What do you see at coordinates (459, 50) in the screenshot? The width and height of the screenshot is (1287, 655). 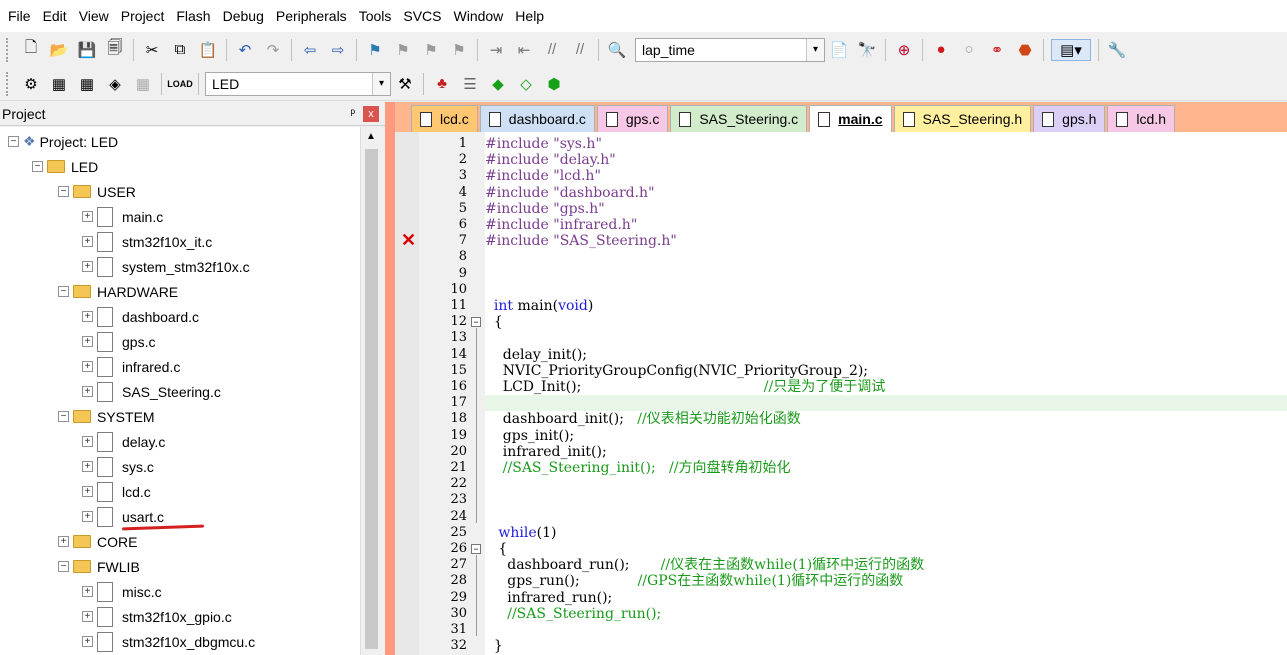 I see `bookmark-clear-icon: ⚑` at bounding box center [459, 50].